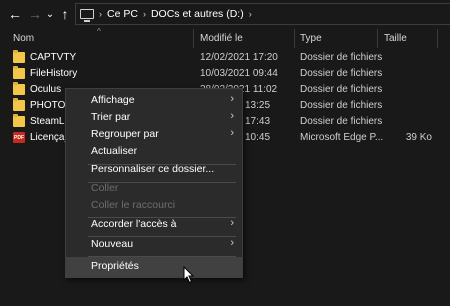 This screenshot has height=306, width=450. Describe the element at coordinates (53, 57) in the screenshot. I see `file-name: CAPTVTY` at that location.